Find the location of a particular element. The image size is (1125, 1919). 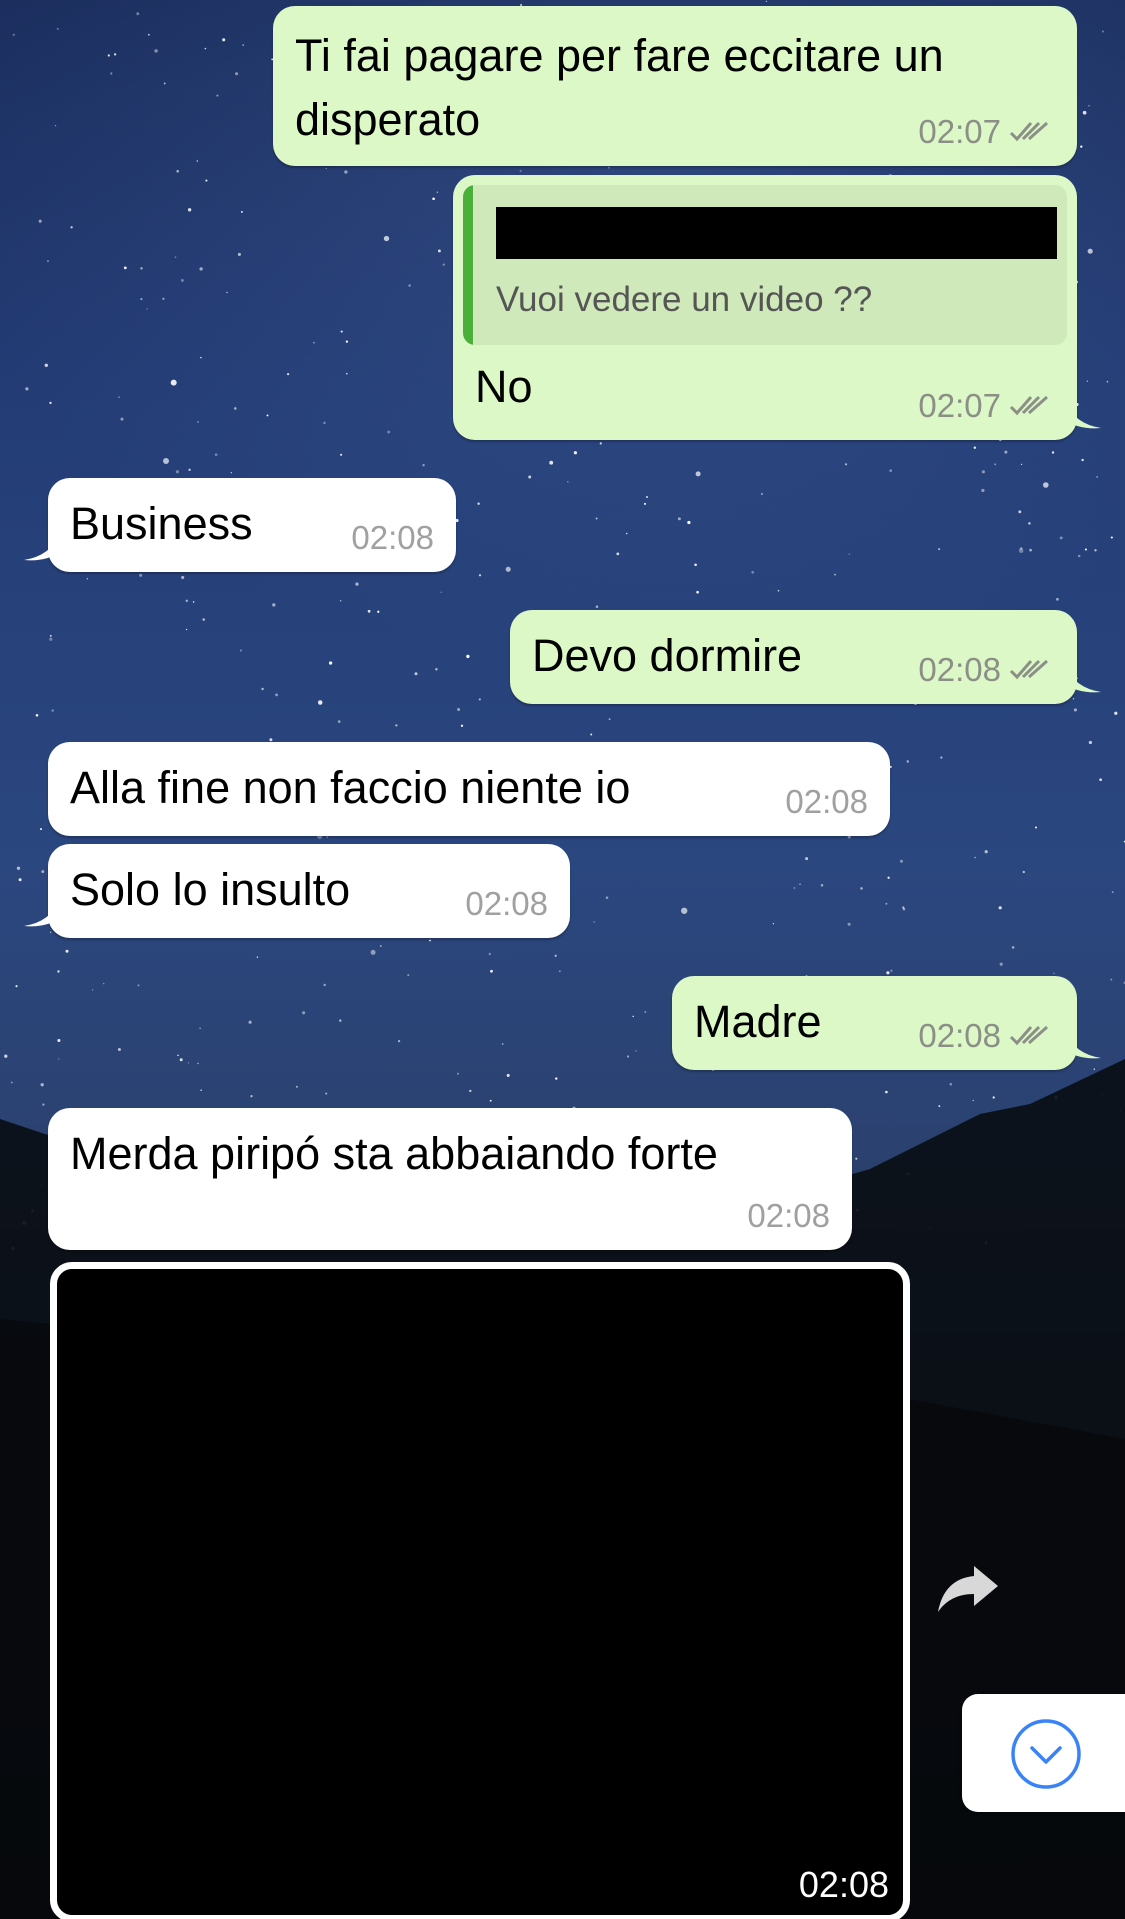

message-bubble: Devo dormire 02:08 is located at coordinates (805, 657).